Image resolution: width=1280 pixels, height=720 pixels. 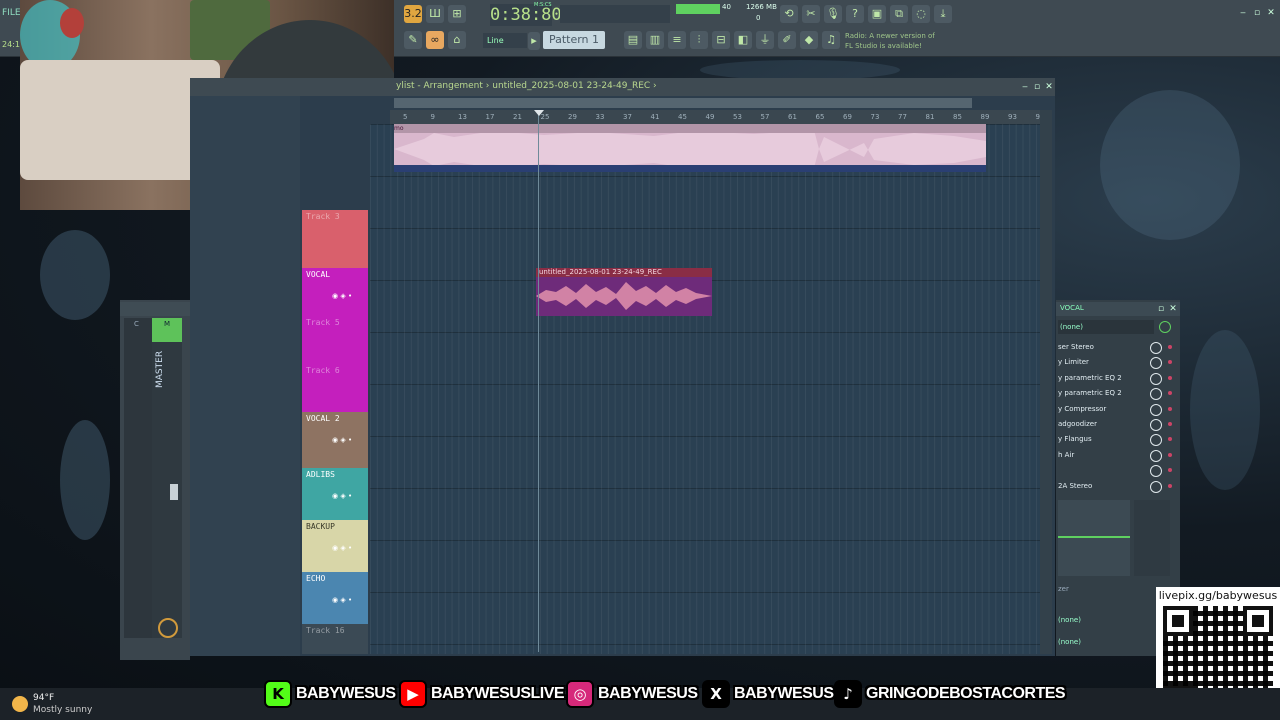 What do you see at coordinates (505, 40) in the screenshot?
I see `snap-selector: Line` at bounding box center [505, 40].